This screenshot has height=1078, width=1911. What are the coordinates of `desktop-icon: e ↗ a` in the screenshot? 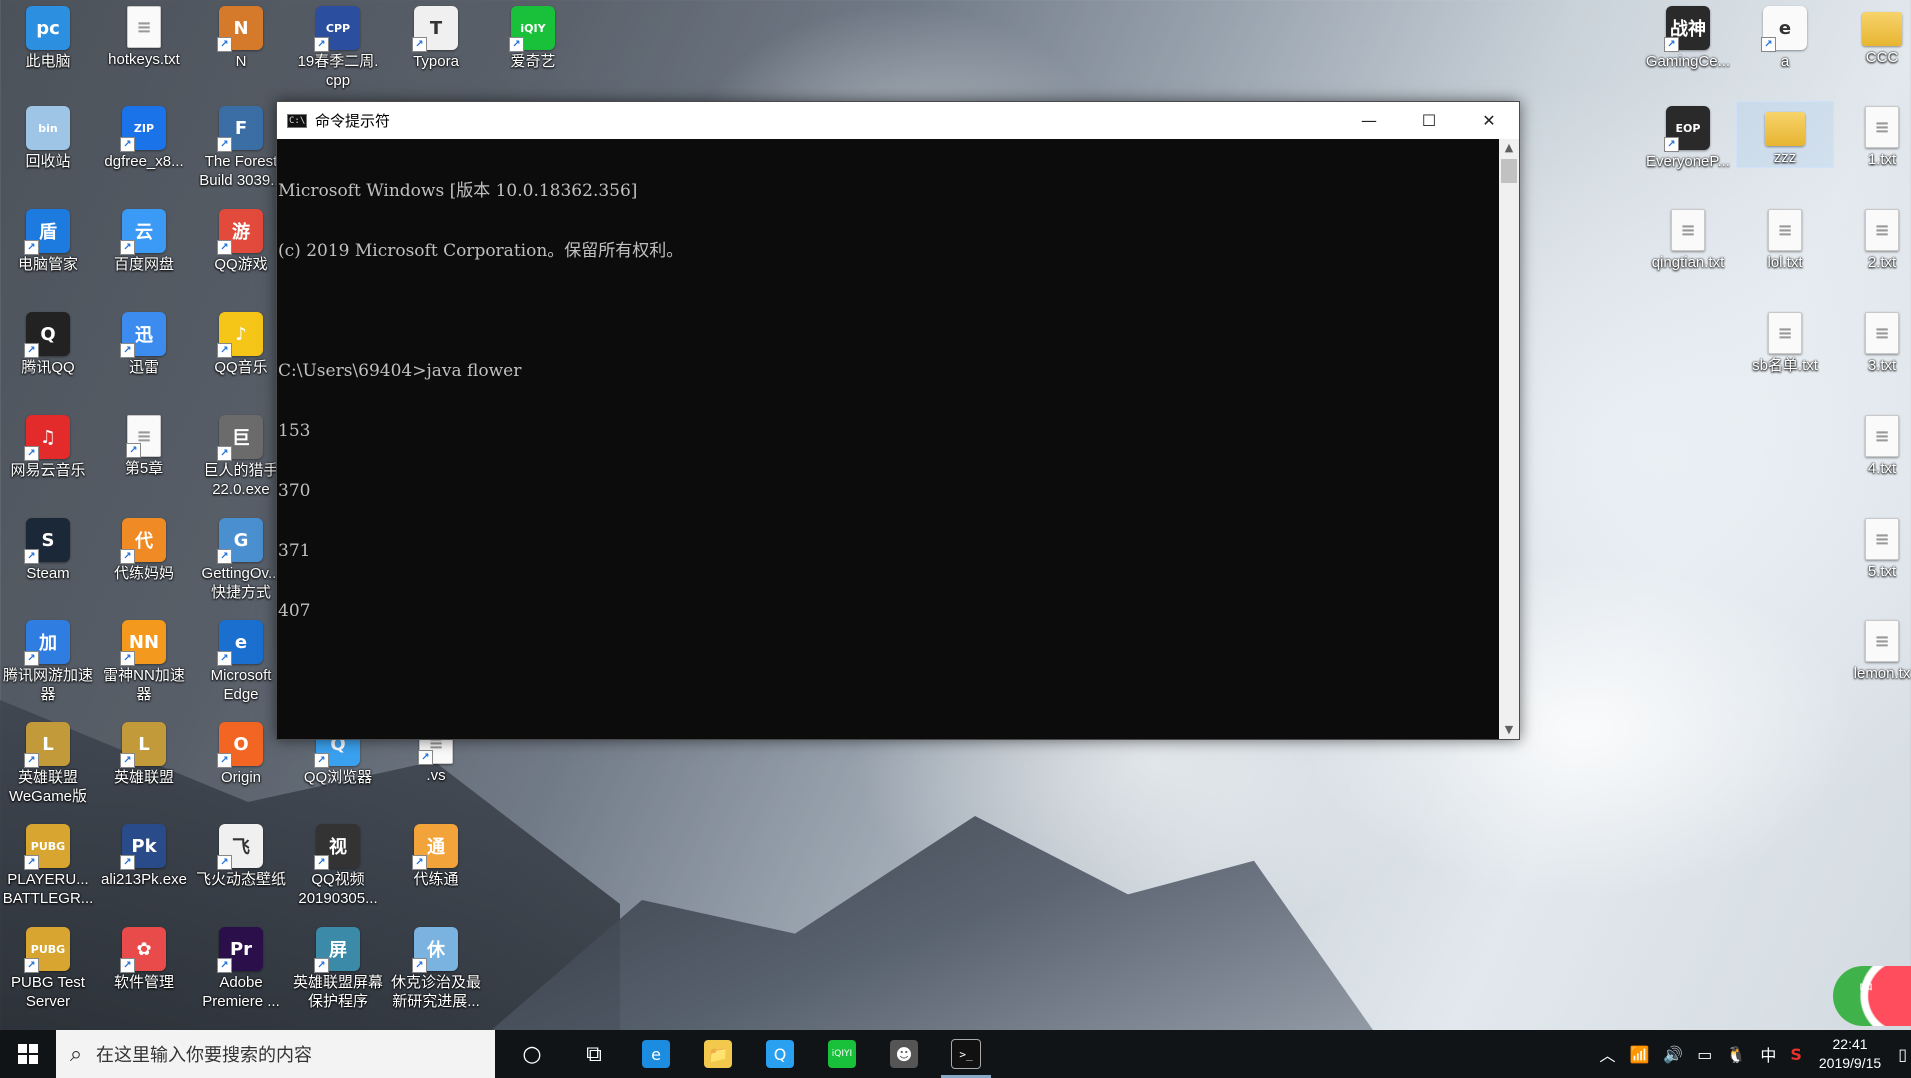 It's located at (1785, 36).